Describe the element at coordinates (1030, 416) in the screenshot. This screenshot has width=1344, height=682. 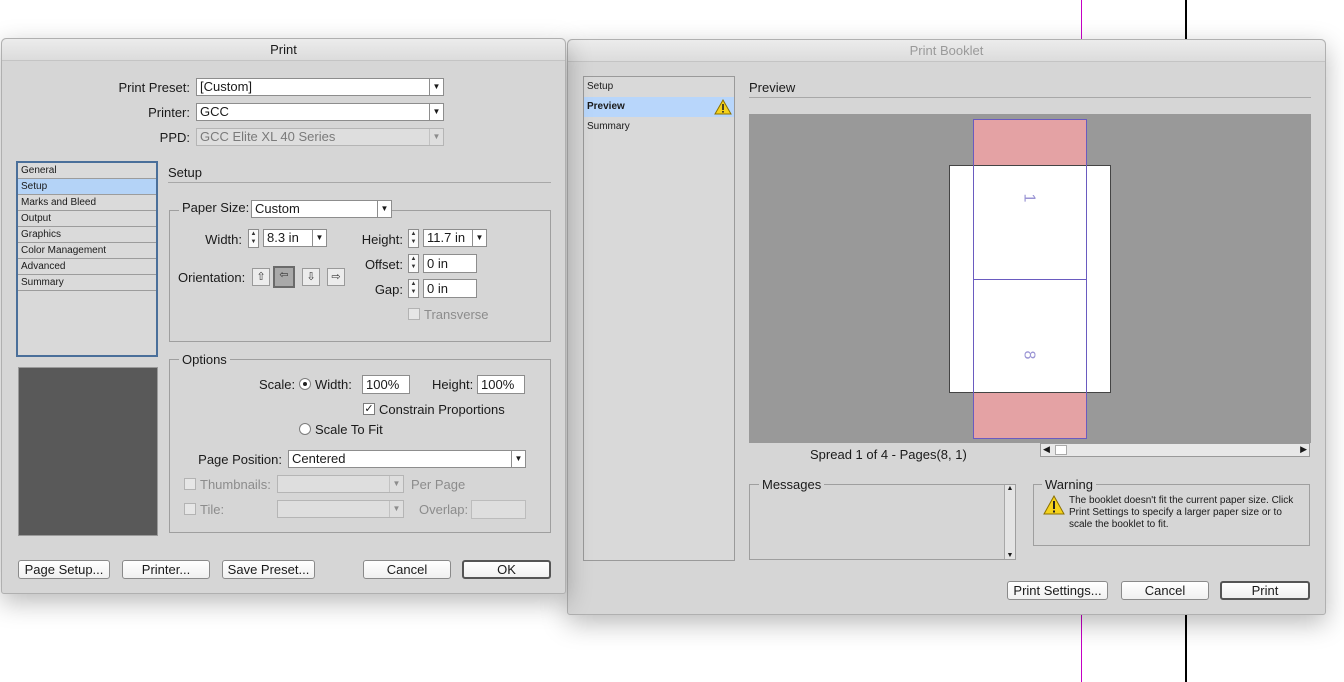
I see `bleed-bottom` at that location.